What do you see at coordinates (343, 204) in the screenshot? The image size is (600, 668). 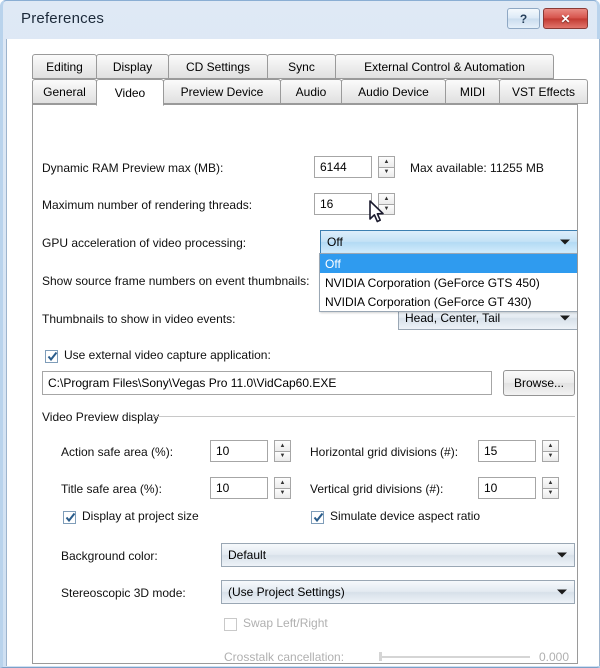 I see `render-threads-input: 16` at bounding box center [343, 204].